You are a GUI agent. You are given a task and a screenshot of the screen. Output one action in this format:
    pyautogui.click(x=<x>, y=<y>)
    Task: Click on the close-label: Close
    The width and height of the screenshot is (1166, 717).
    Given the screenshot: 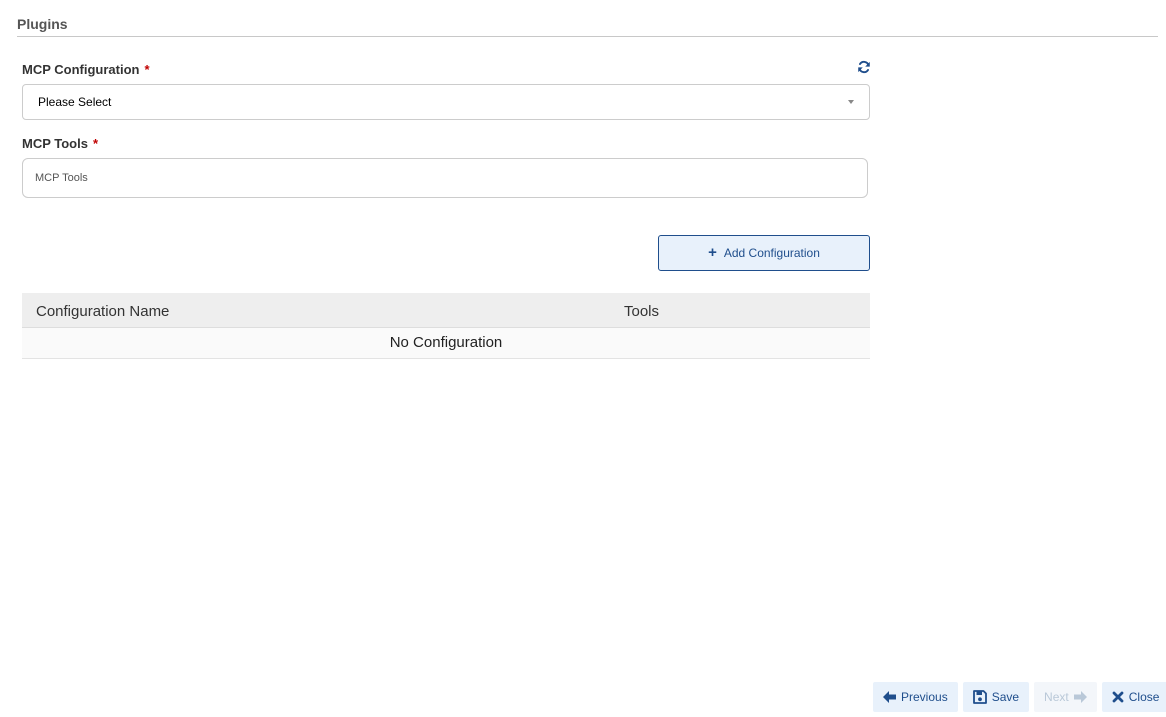 What is the action you would take?
    pyautogui.click(x=1144, y=697)
    